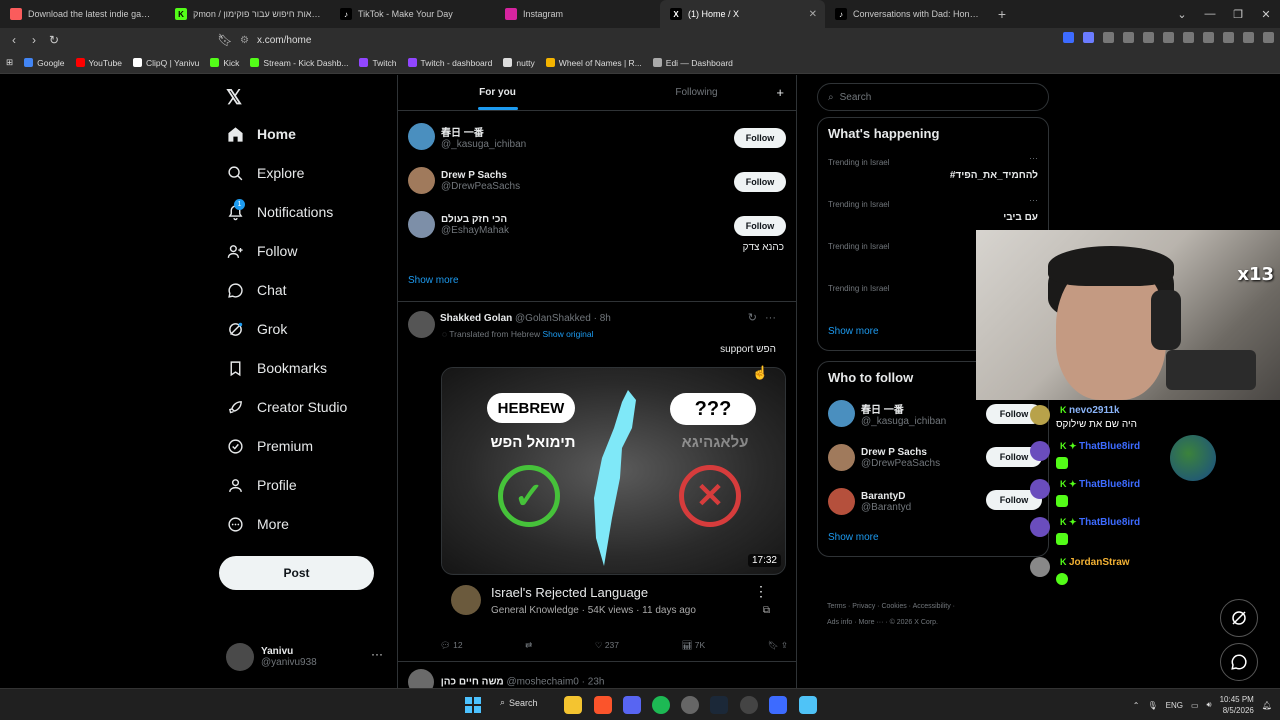  Describe the element at coordinates (528, 645) in the screenshot. I see `repost-button: ⇄` at that location.